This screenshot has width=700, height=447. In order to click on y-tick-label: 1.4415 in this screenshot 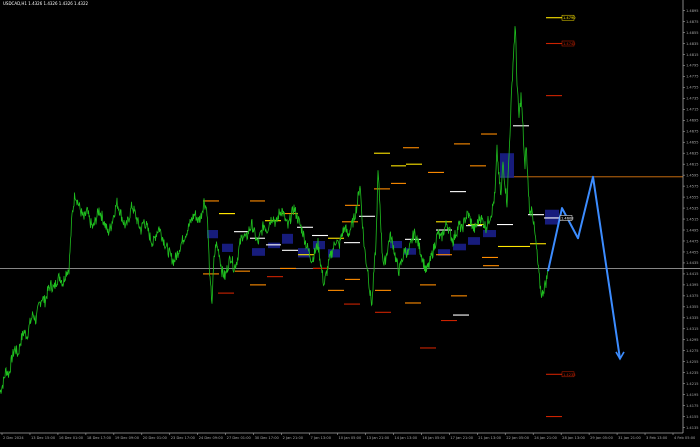, I will do `click(692, 274)`.